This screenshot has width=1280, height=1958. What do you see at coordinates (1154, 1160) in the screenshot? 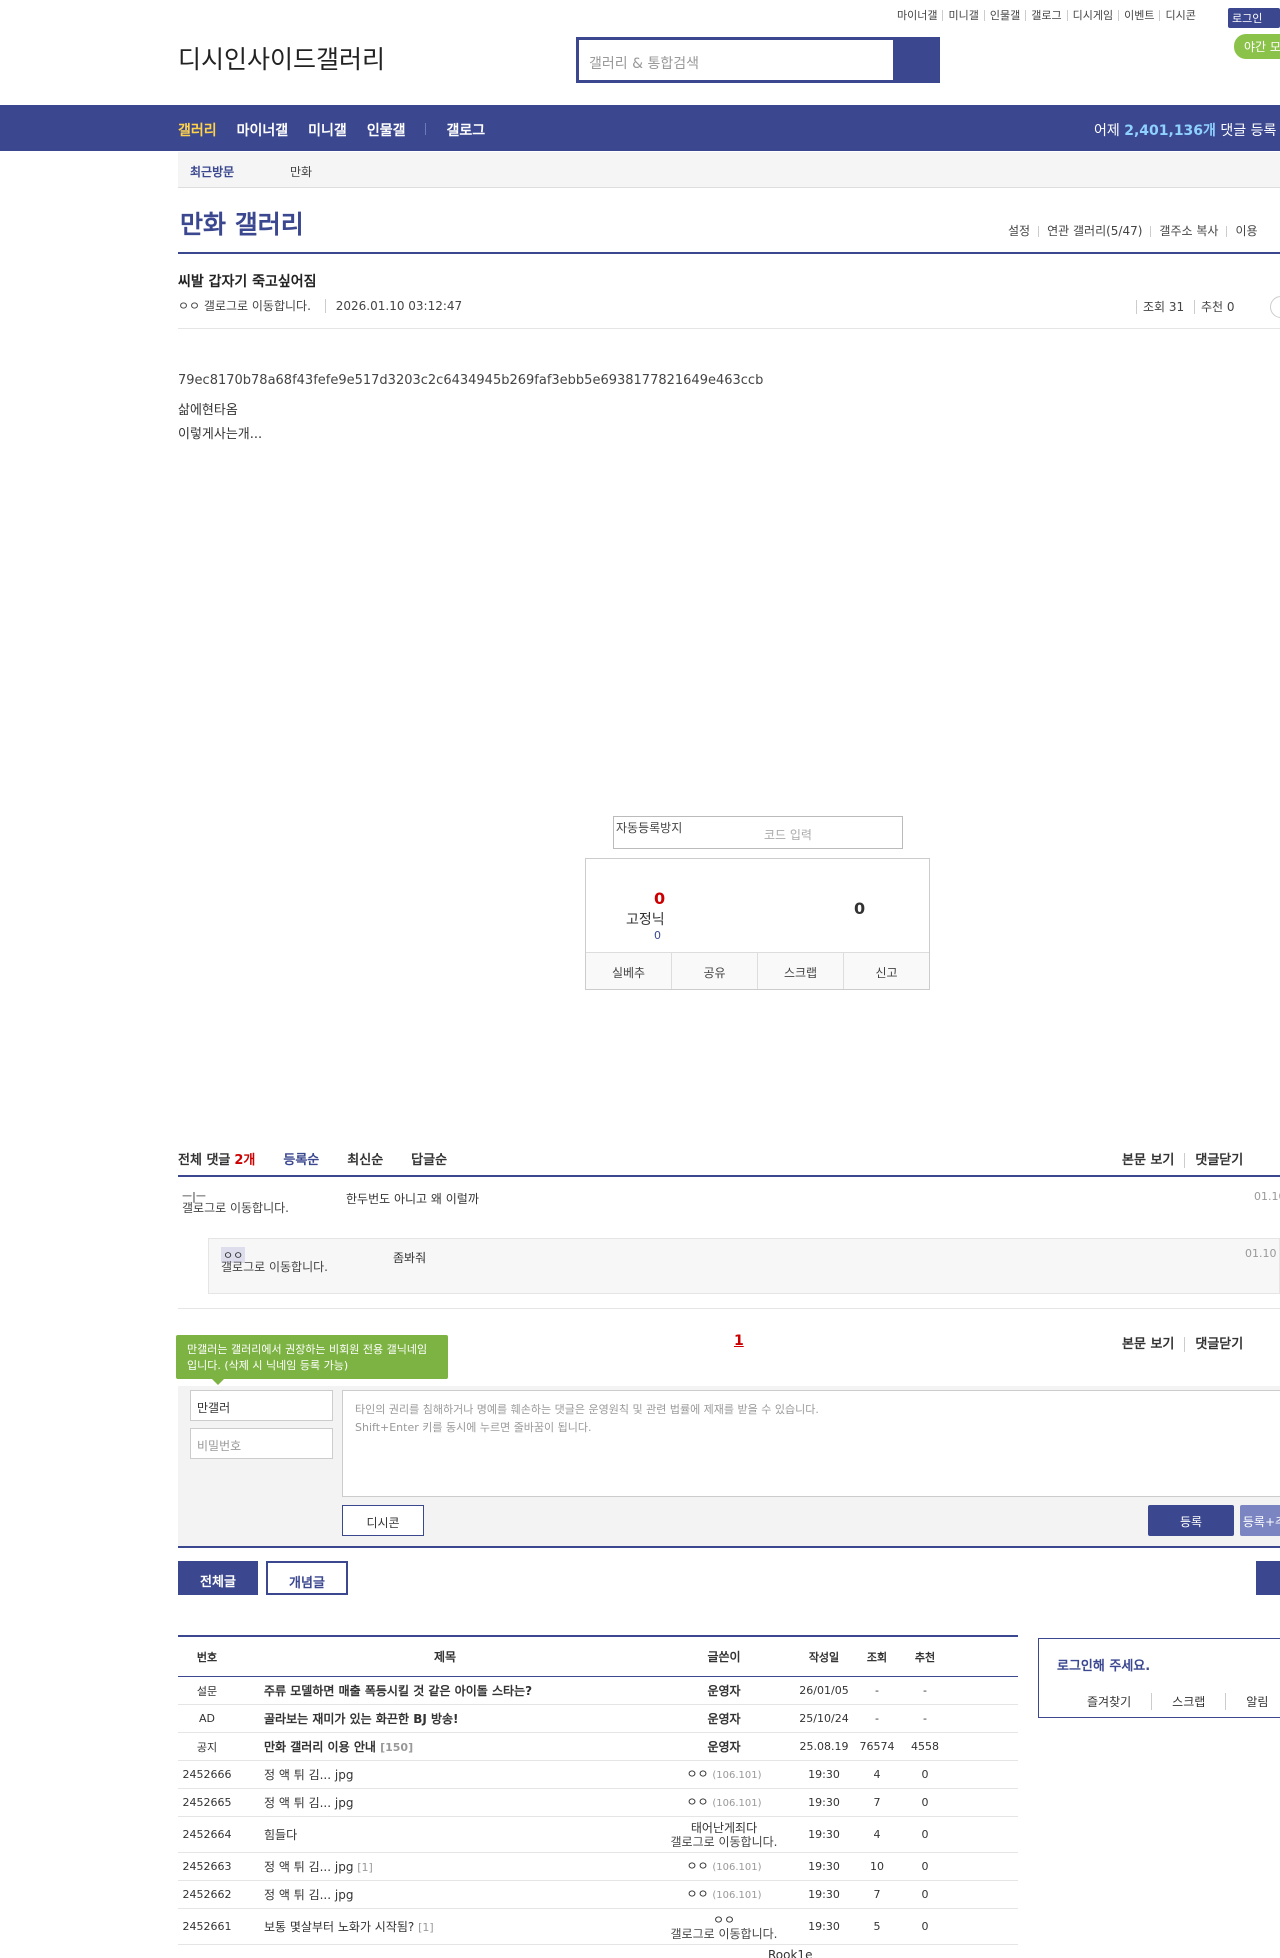
I see `view-post-link: 본문 보기` at bounding box center [1154, 1160].